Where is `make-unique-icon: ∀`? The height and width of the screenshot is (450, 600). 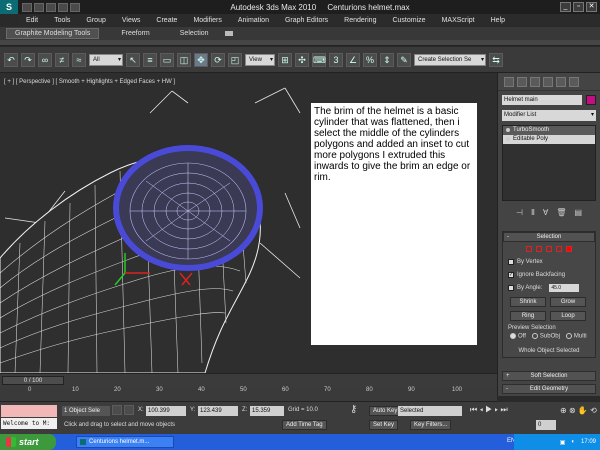
make-unique-icon: ∀ is located at coordinates (545, 212).